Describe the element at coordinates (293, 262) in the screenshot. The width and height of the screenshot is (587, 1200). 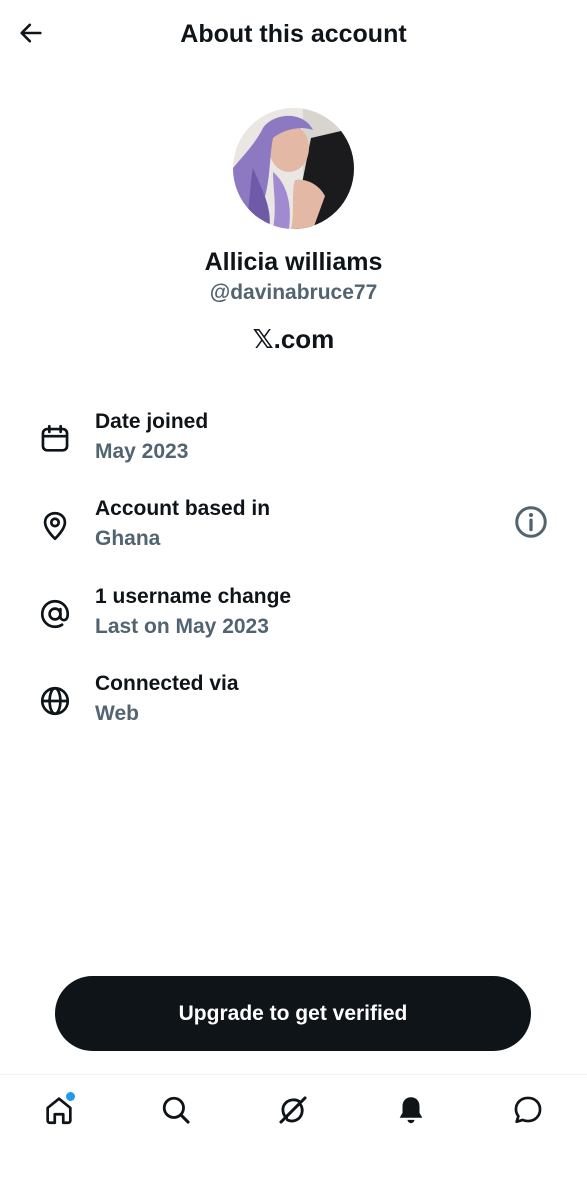
I see `display-name: Allicia williams` at that location.